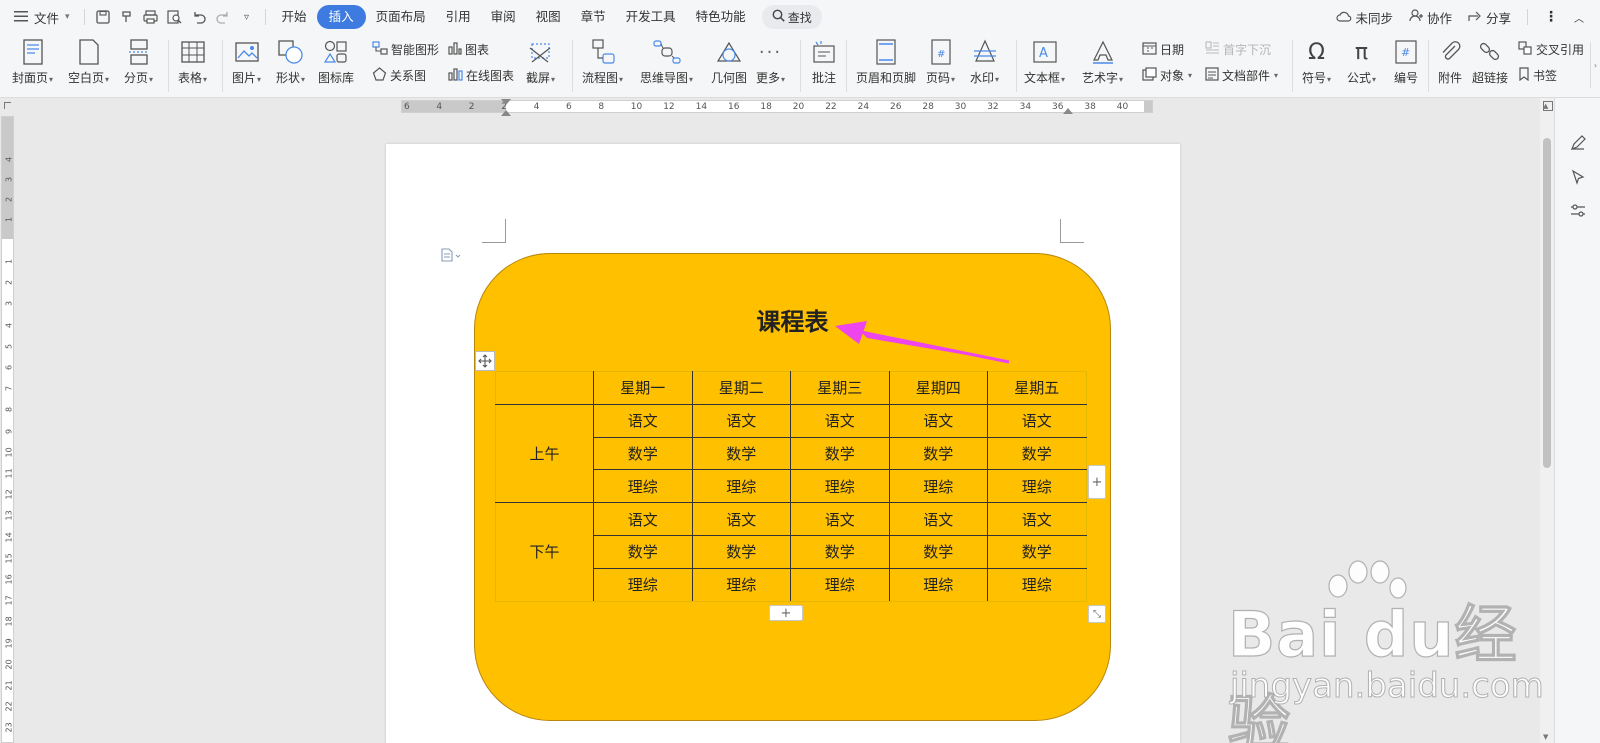  Describe the element at coordinates (503, 17) in the screenshot. I see `tab-review: 审阅` at that location.